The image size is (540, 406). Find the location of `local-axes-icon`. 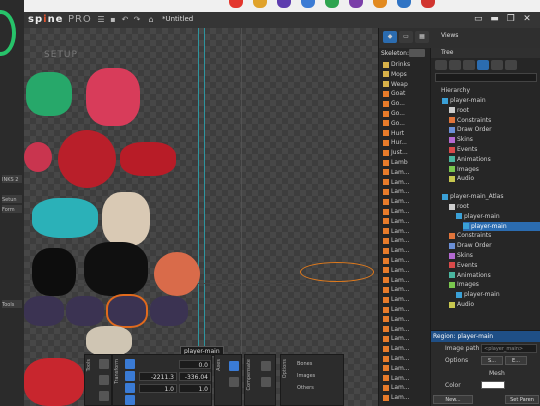

local-axes-icon is located at coordinates (234, 366).